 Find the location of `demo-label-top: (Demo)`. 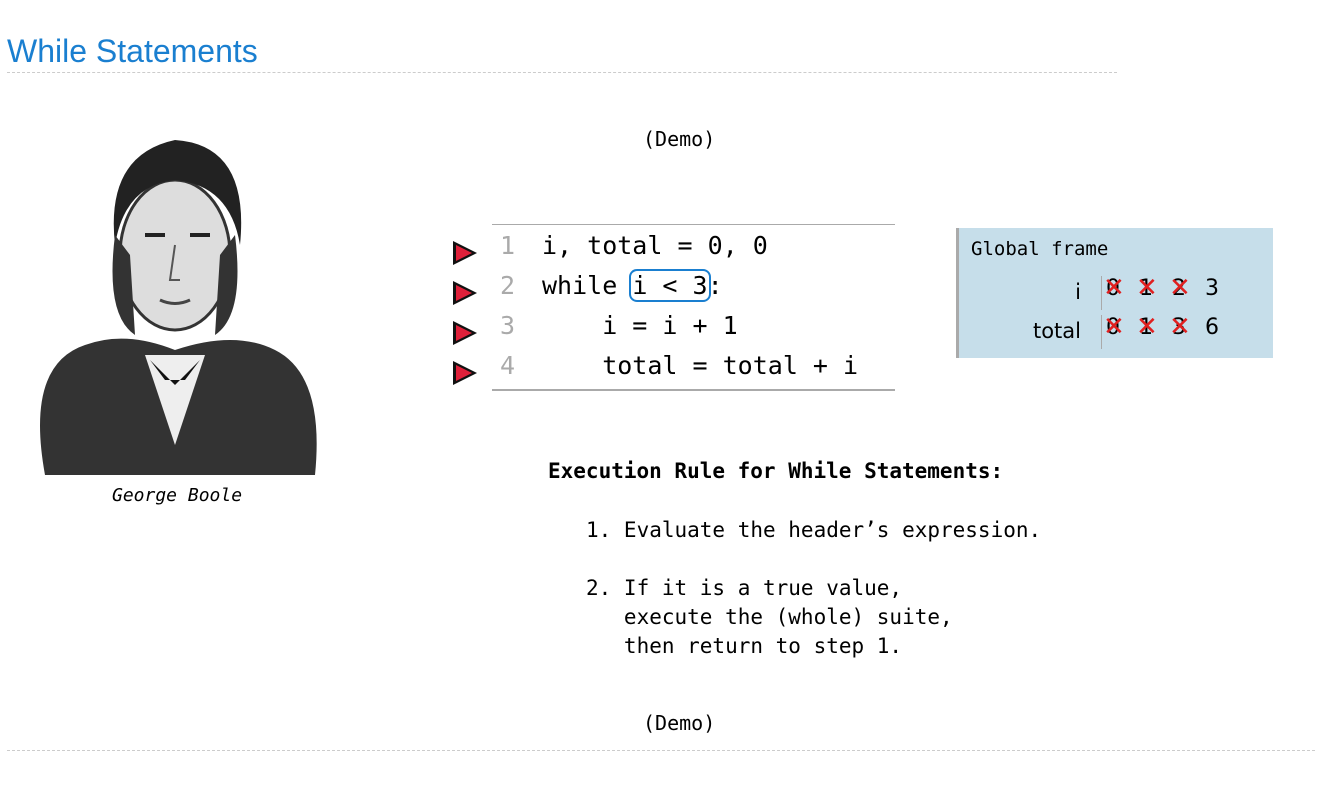

demo-label-top: (Demo) is located at coordinates (679, 139).